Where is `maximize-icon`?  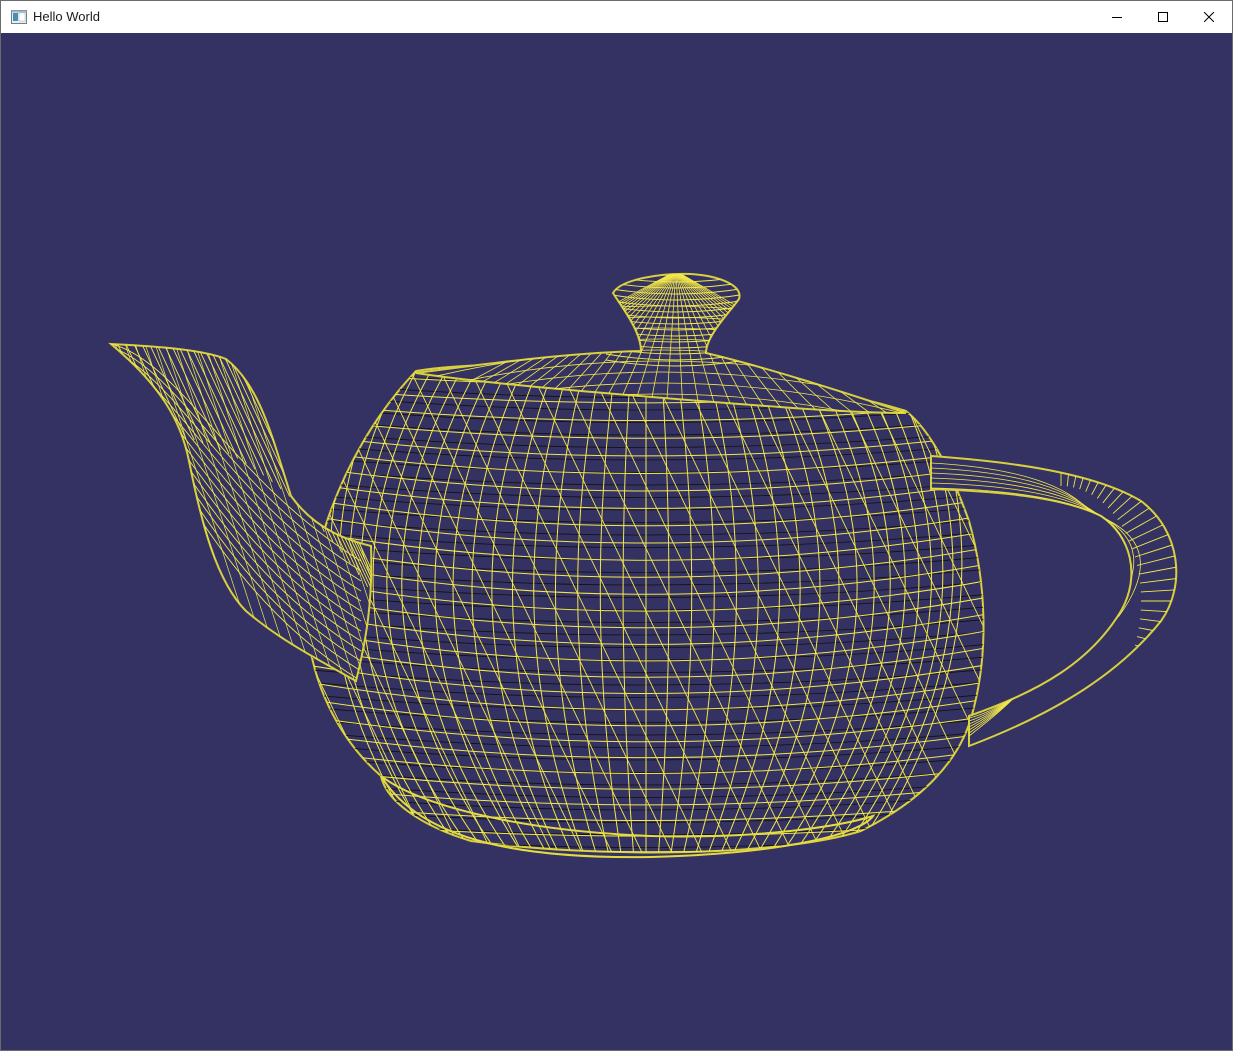
maximize-icon is located at coordinates (1163, 17).